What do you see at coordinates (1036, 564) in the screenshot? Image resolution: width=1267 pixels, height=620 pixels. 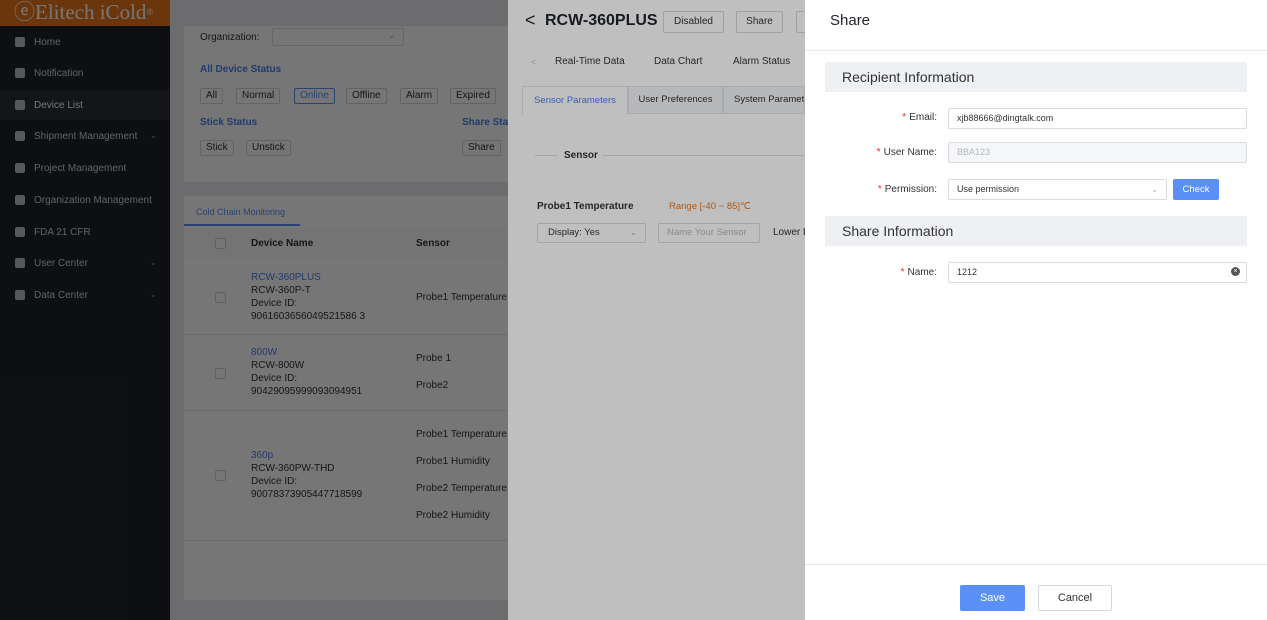 I see `footer-divider` at bounding box center [1036, 564].